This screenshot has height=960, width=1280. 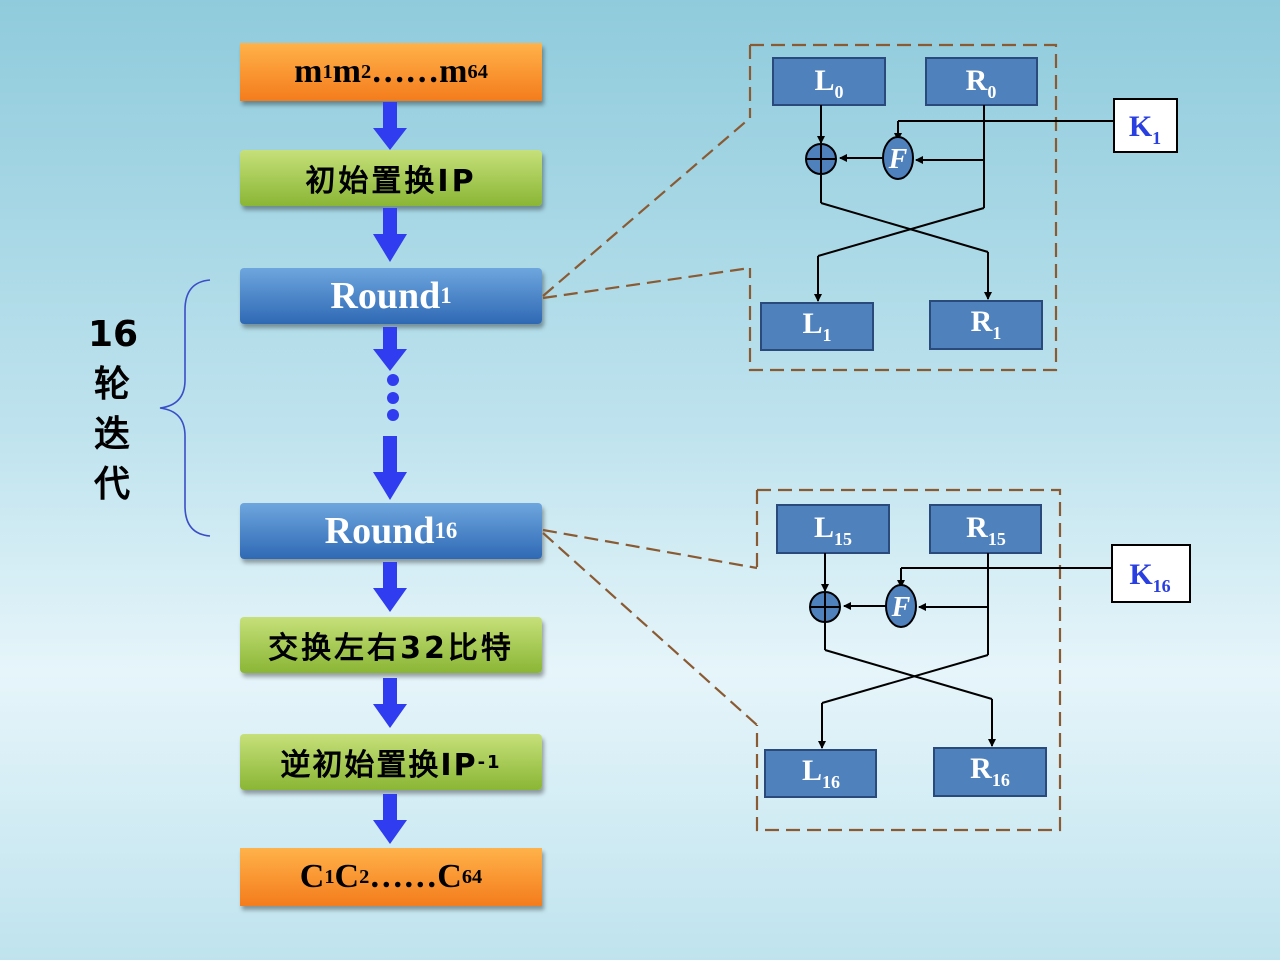 I want to click on label-F: F, so click(x=898, y=159).